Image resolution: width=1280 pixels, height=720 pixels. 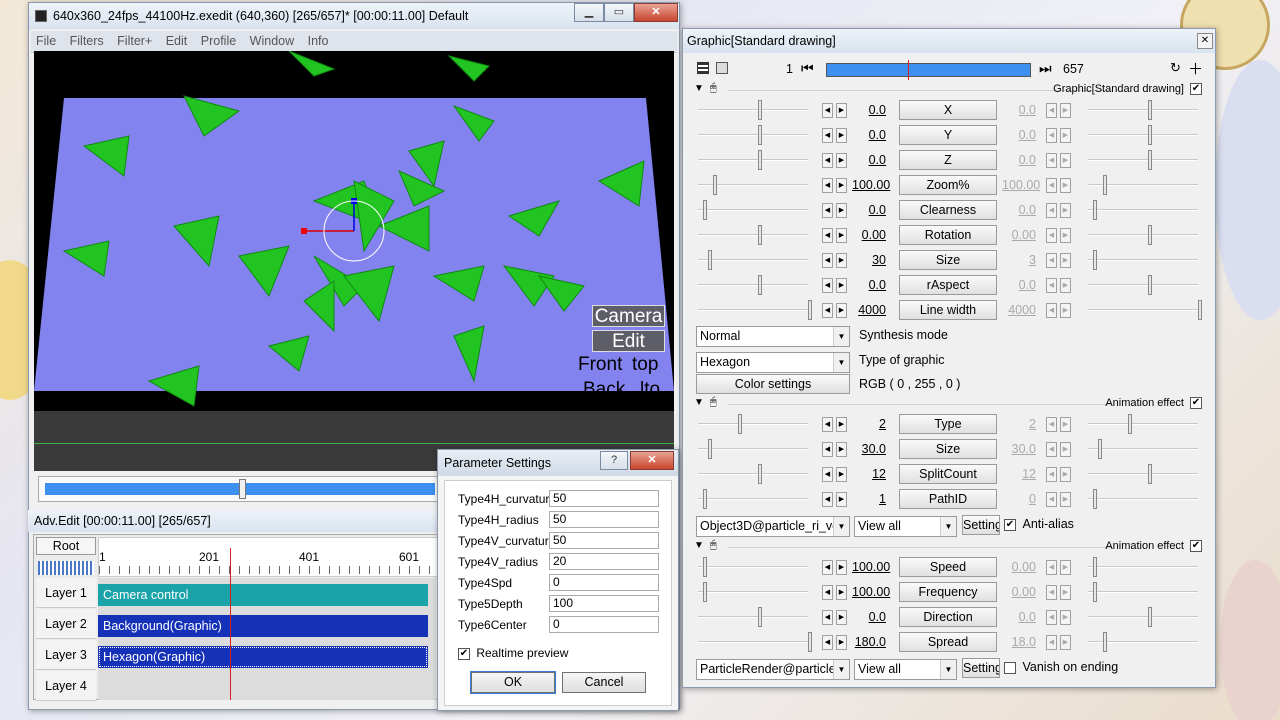 What do you see at coordinates (230, 624) in the screenshot?
I see `playhead-line` at bounding box center [230, 624].